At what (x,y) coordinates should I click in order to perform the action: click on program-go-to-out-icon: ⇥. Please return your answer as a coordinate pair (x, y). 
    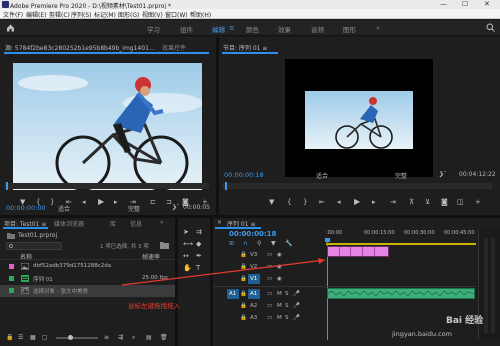
    Looking at the image, I should click on (393, 202).